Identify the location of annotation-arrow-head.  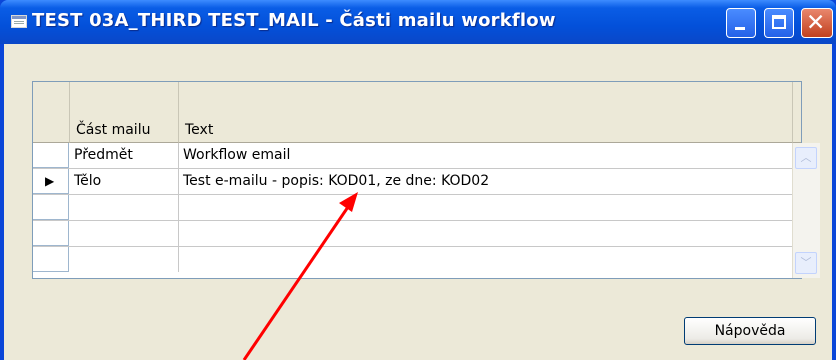
(348, 202).